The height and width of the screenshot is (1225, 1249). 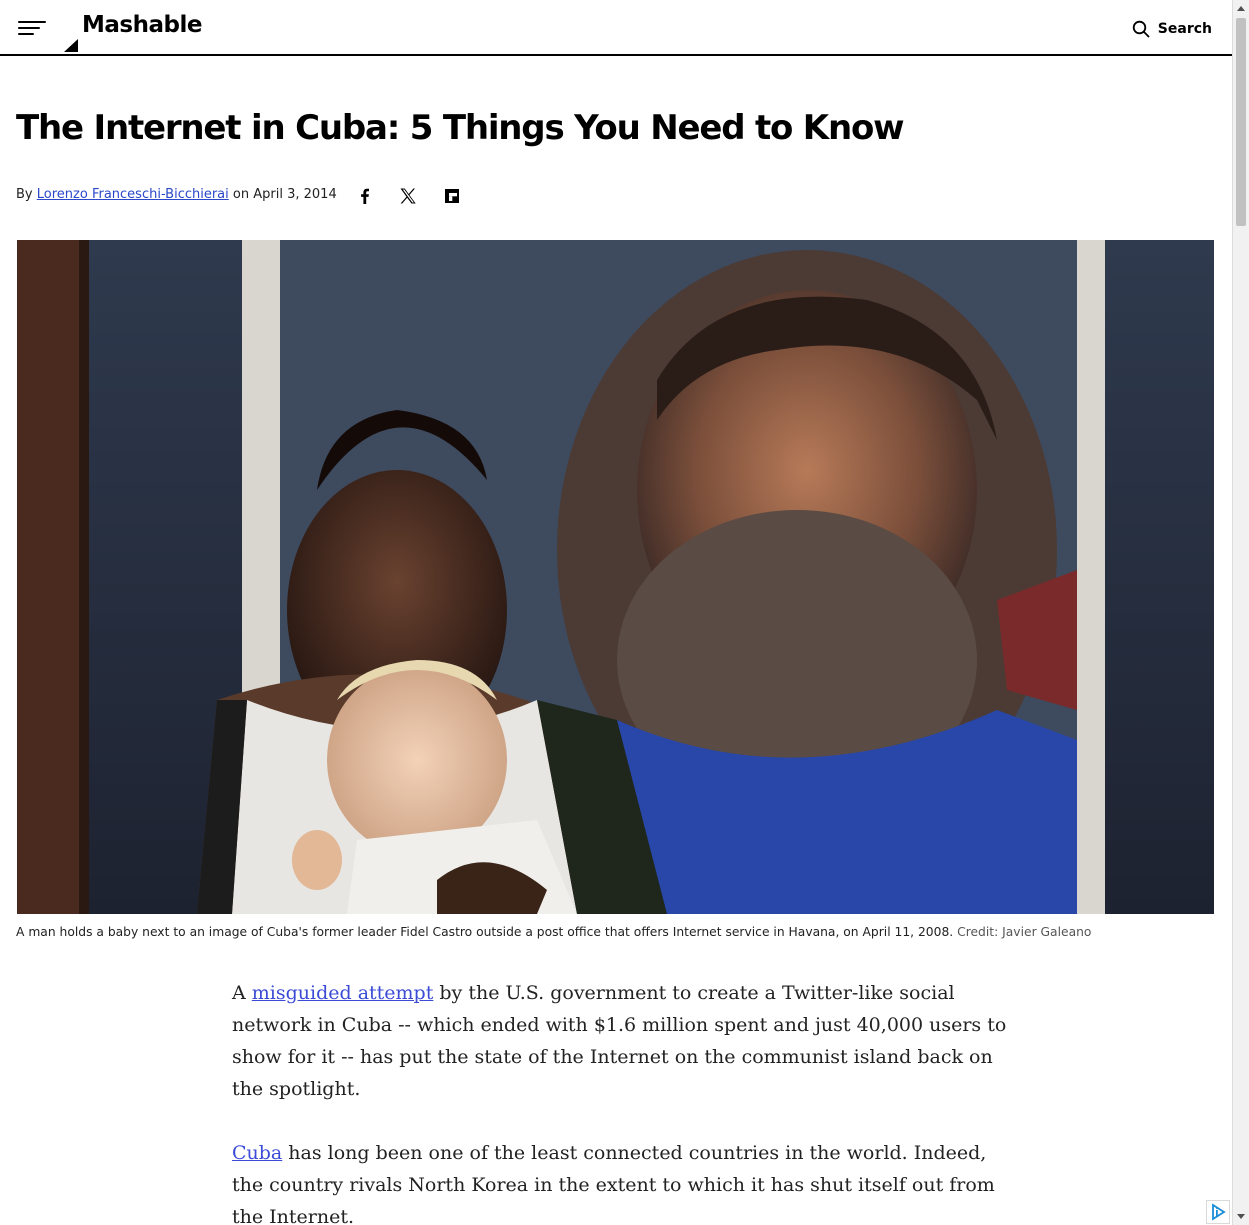 I want to click on scroll-down-arrow-icon, so click(x=1241, y=1216).